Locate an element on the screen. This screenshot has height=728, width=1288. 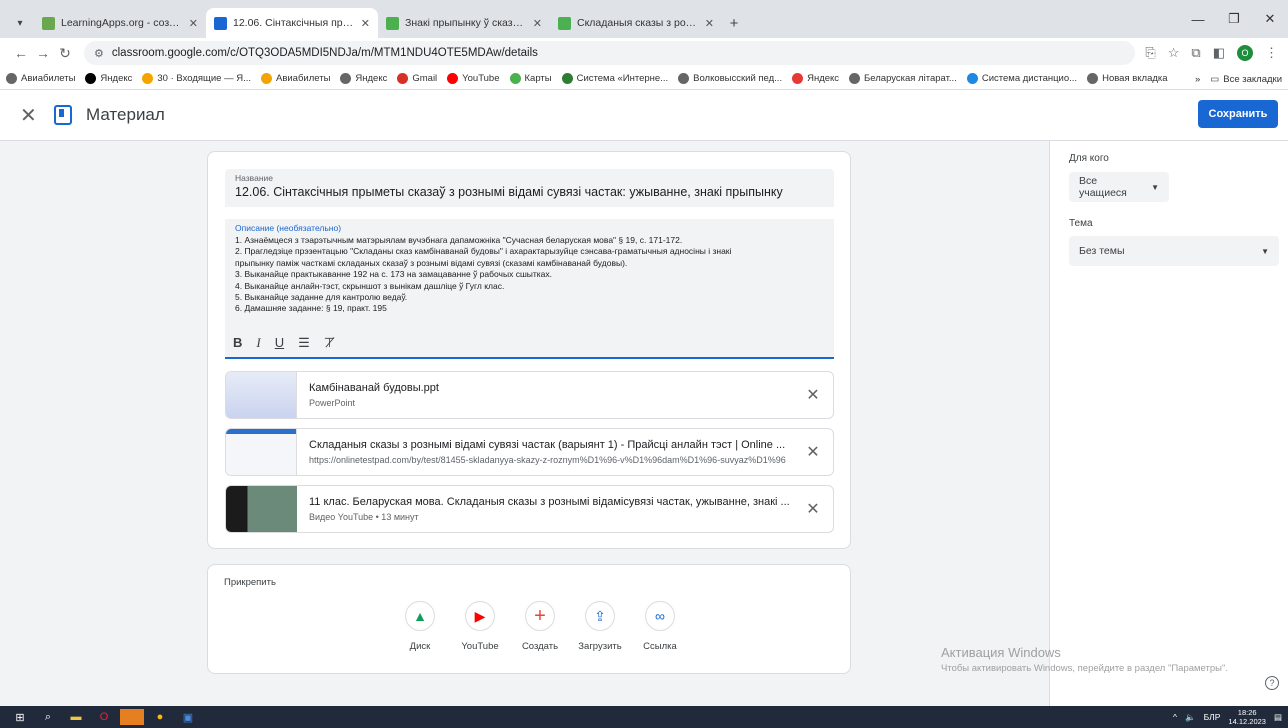
help-icon: ? is located at coordinates (1272, 683).